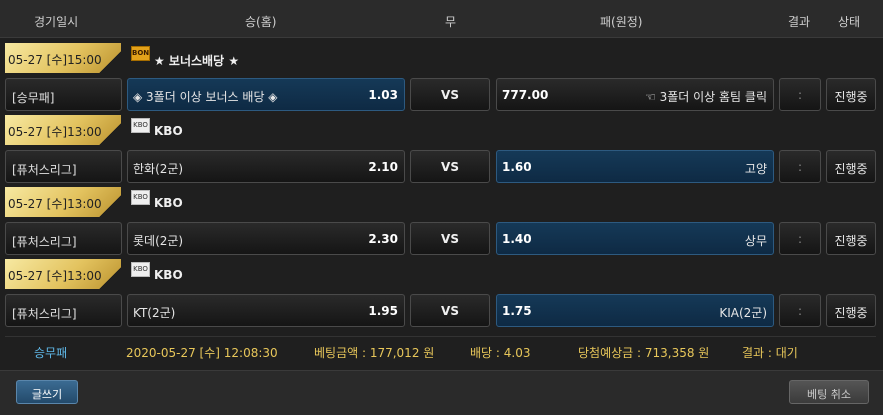  Describe the element at coordinates (644, 353) in the screenshot. I see `summary-expected-win: 당첨예상금 : 713,358 원` at that location.